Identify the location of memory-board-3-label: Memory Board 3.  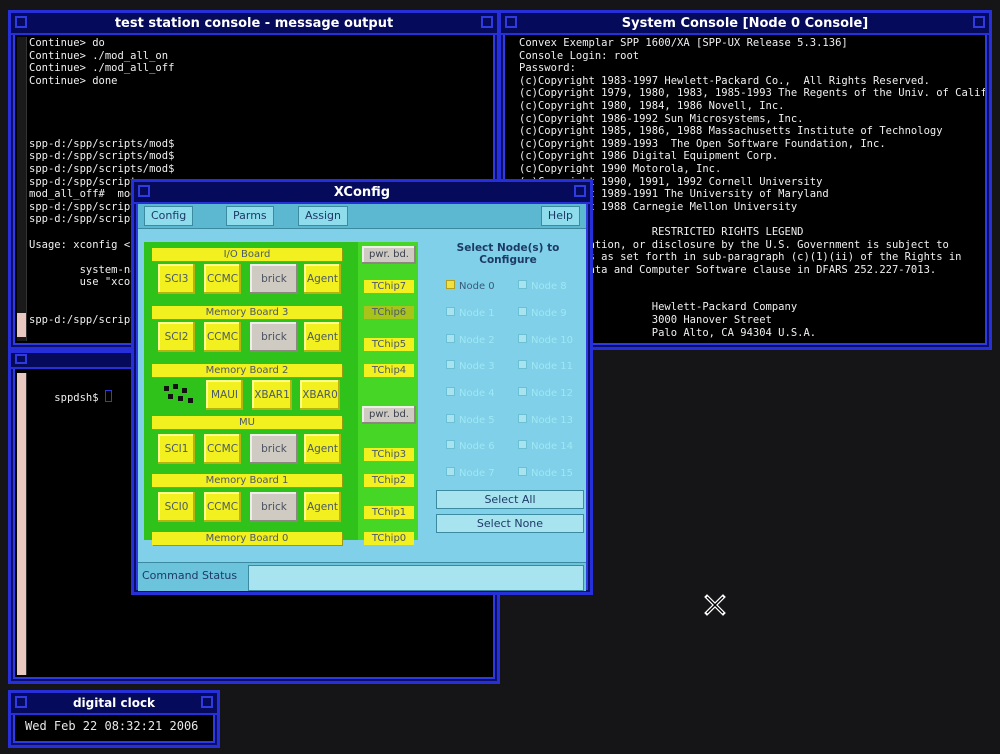
(247, 312).